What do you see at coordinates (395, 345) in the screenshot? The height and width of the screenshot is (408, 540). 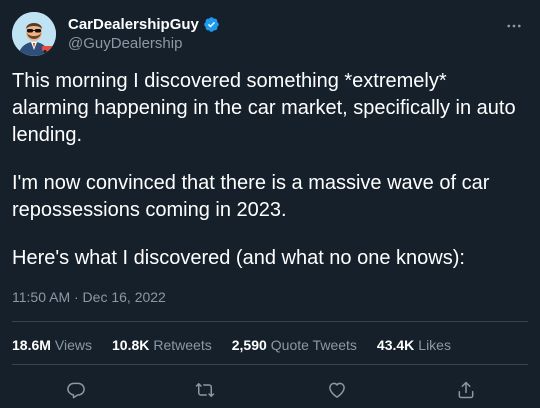 I see `likes-count: 43.4K` at bounding box center [395, 345].